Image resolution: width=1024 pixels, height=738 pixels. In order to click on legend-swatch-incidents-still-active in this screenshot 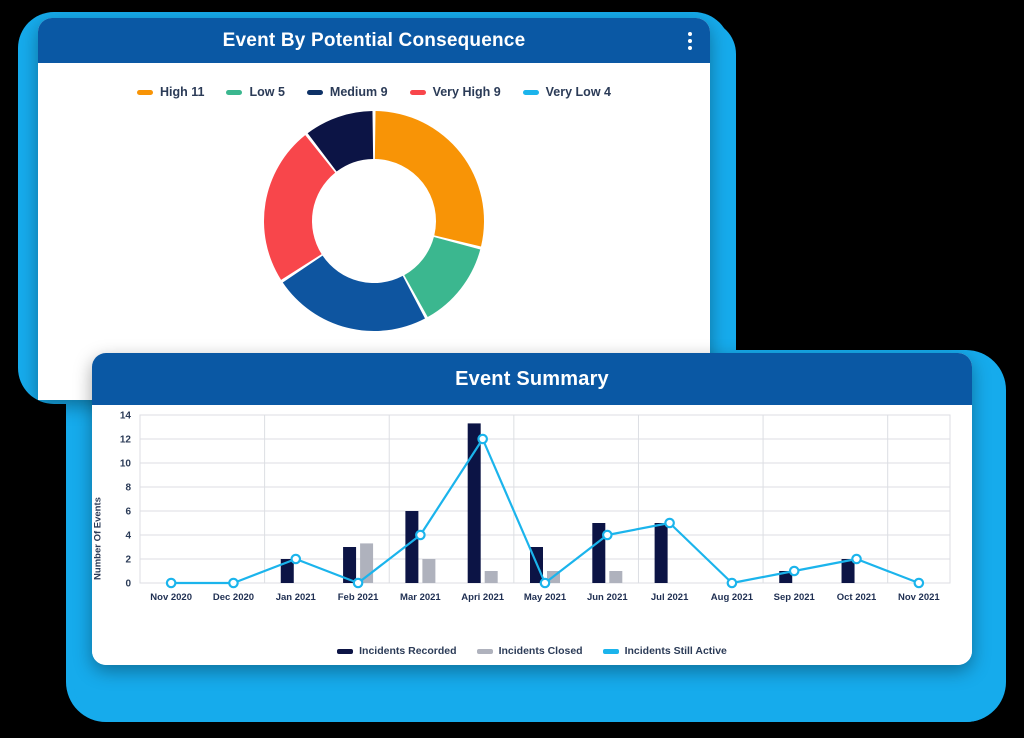, I will do `click(610, 651)`.